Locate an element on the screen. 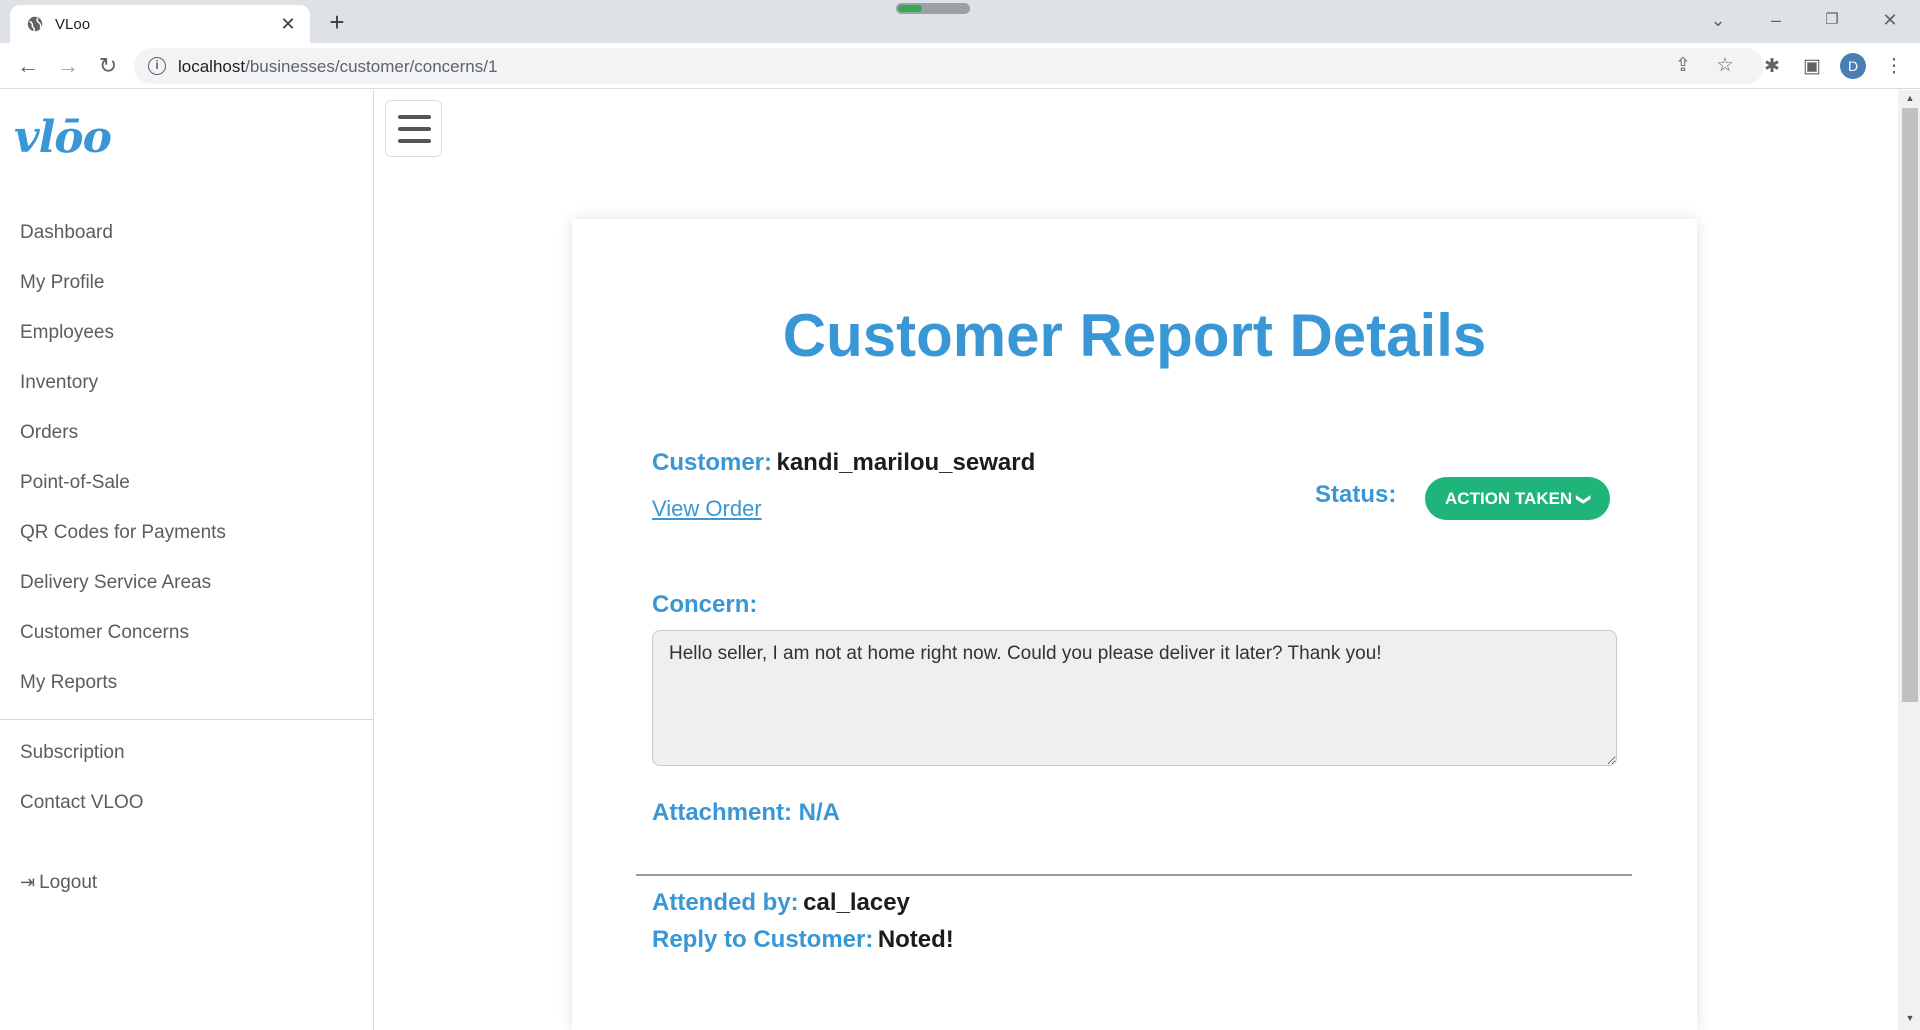 This screenshot has height=1030, width=1920. sidebar-divider is located at coordinates (186, 719).